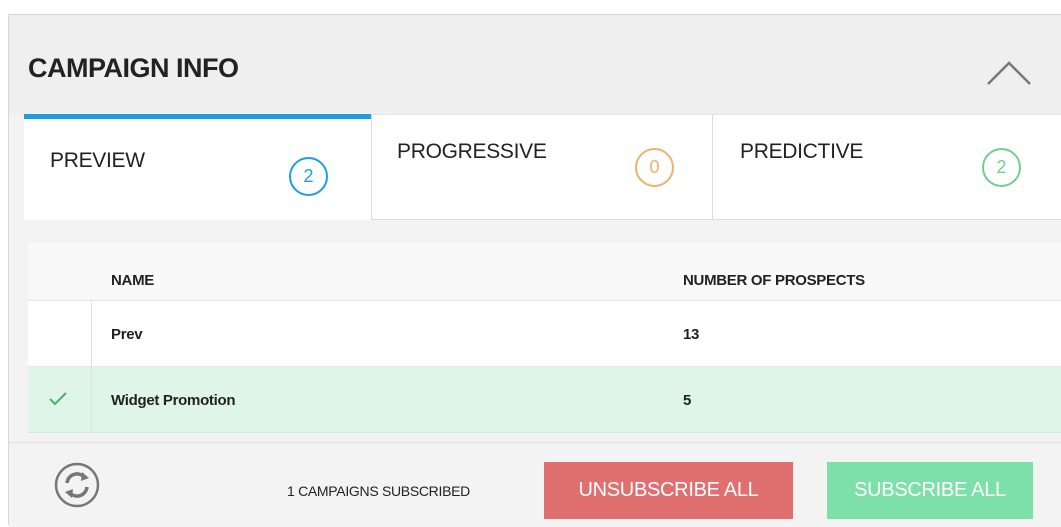  What do you see at coordinates (930, 490) in the screenshot?
I see `subscribe-all-button: SUBSCRIBE ALL` at bounding box center [930, 490].